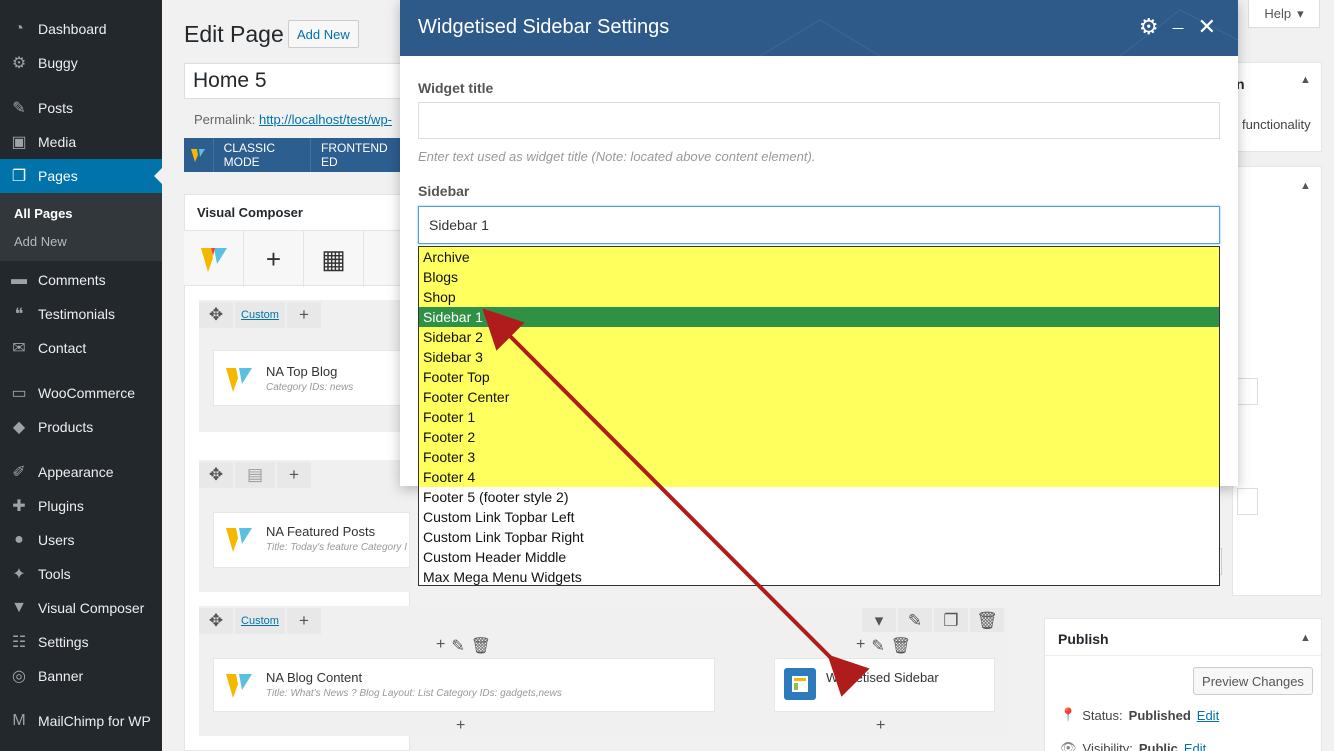 The width and height of the screenshot is (1334, 751). Describe the element at coordinates (819, 517) in the screenshot. I see `dropdown-option: Custom Link Topbar Left` at that location.